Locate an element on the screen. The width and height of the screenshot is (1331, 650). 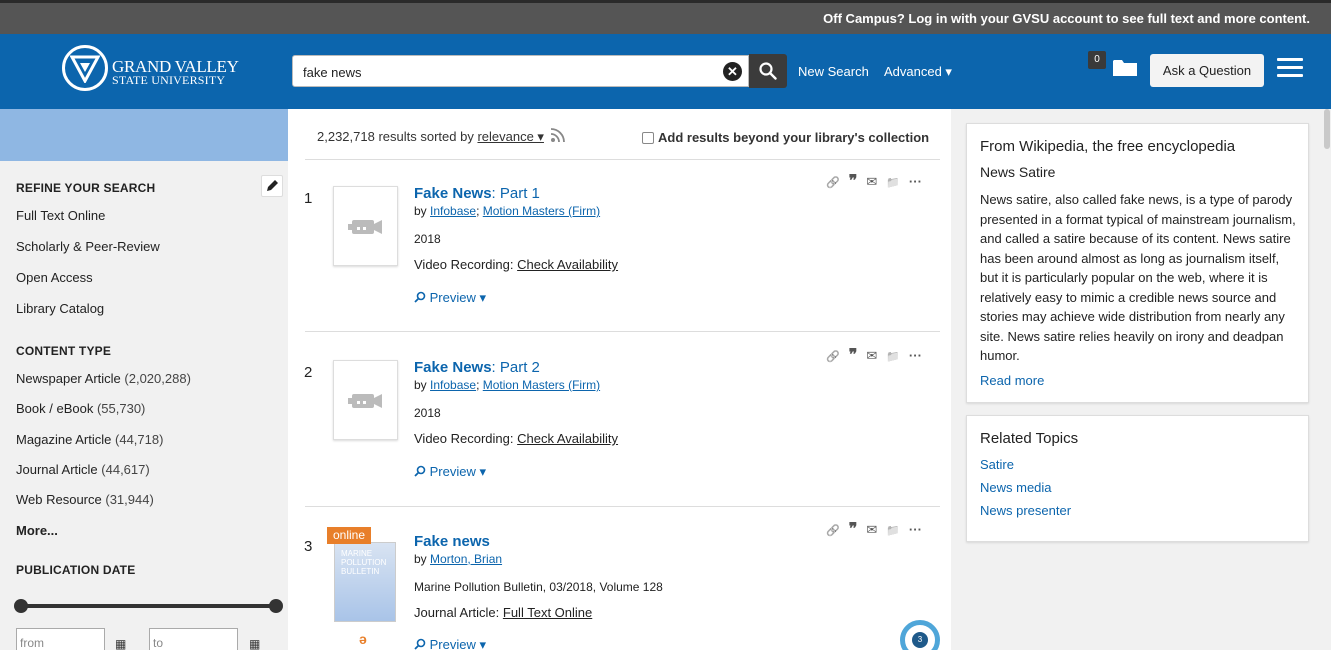
hamburger-menu-icon is located at coordinates (1290, 68).